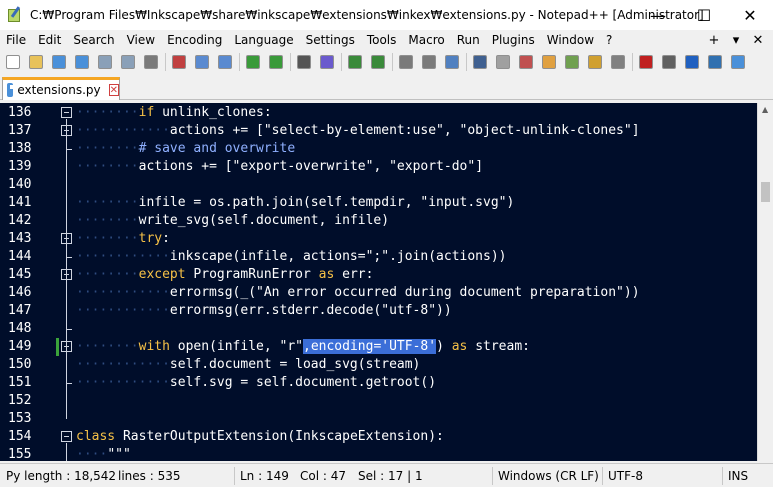 The image size is (773, 487). What do you see at coordinates (570, 40) in the screenshot?
I see `menu-window: Window` at bounding box center [570, 40].